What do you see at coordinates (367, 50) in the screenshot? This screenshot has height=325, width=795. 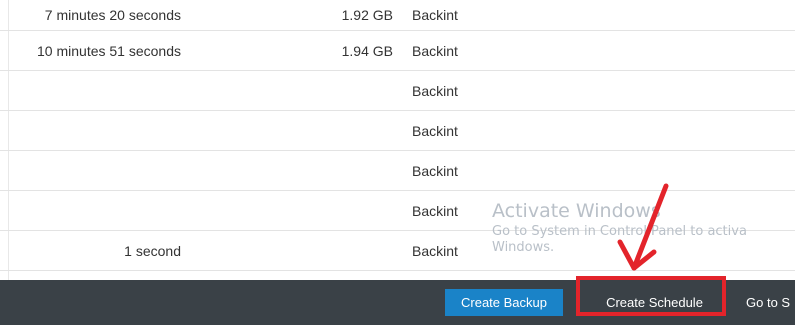 I see `size-cell: 1.94 GB` at bounding box center [367, 50].